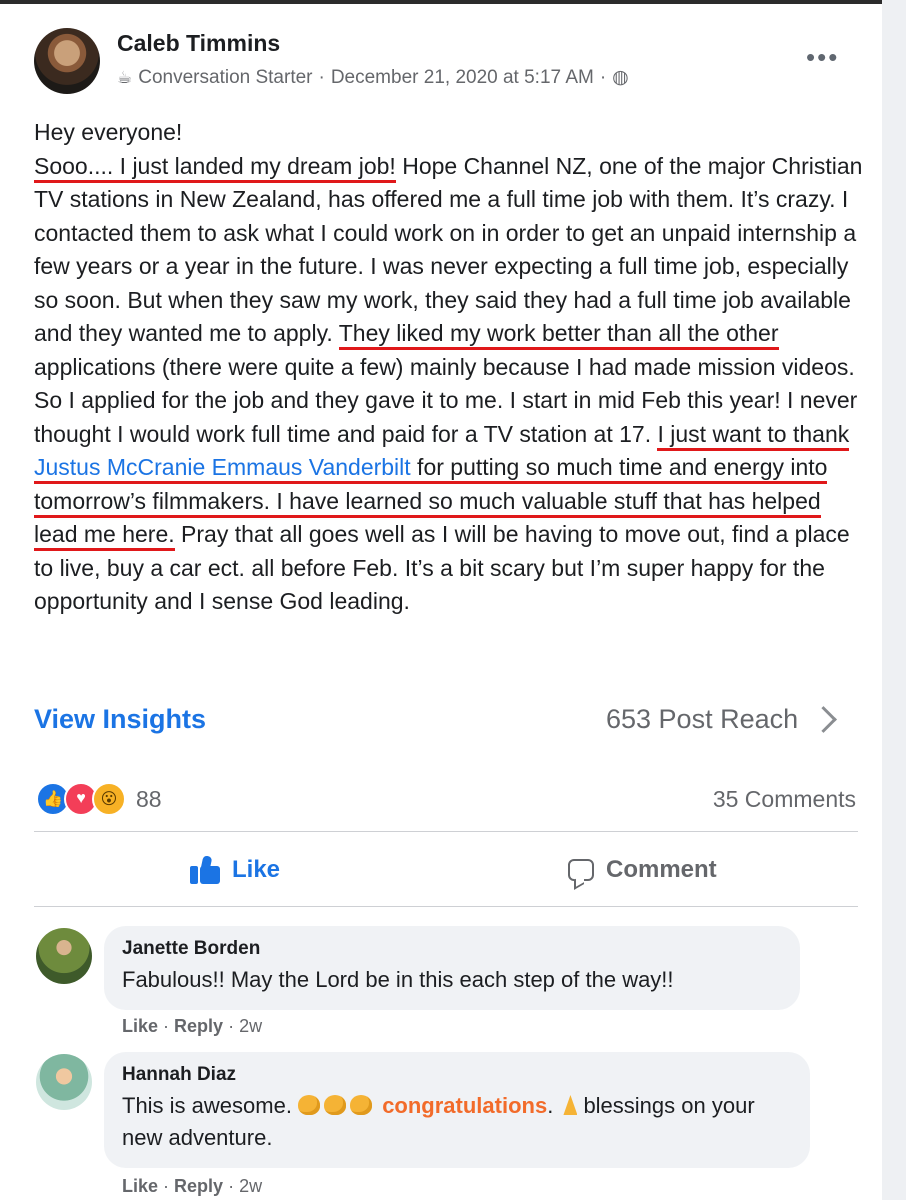 The width and height of the screenshot is (906, 1200). I want to click on post-timestamp: December 21, 2020 at 5:17 AM, so click(462, 78).